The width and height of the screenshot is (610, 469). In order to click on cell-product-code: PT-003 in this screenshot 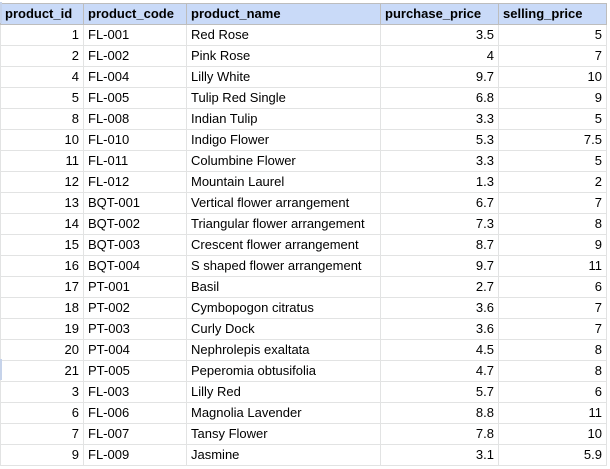, I will do `click(135, 329)`.